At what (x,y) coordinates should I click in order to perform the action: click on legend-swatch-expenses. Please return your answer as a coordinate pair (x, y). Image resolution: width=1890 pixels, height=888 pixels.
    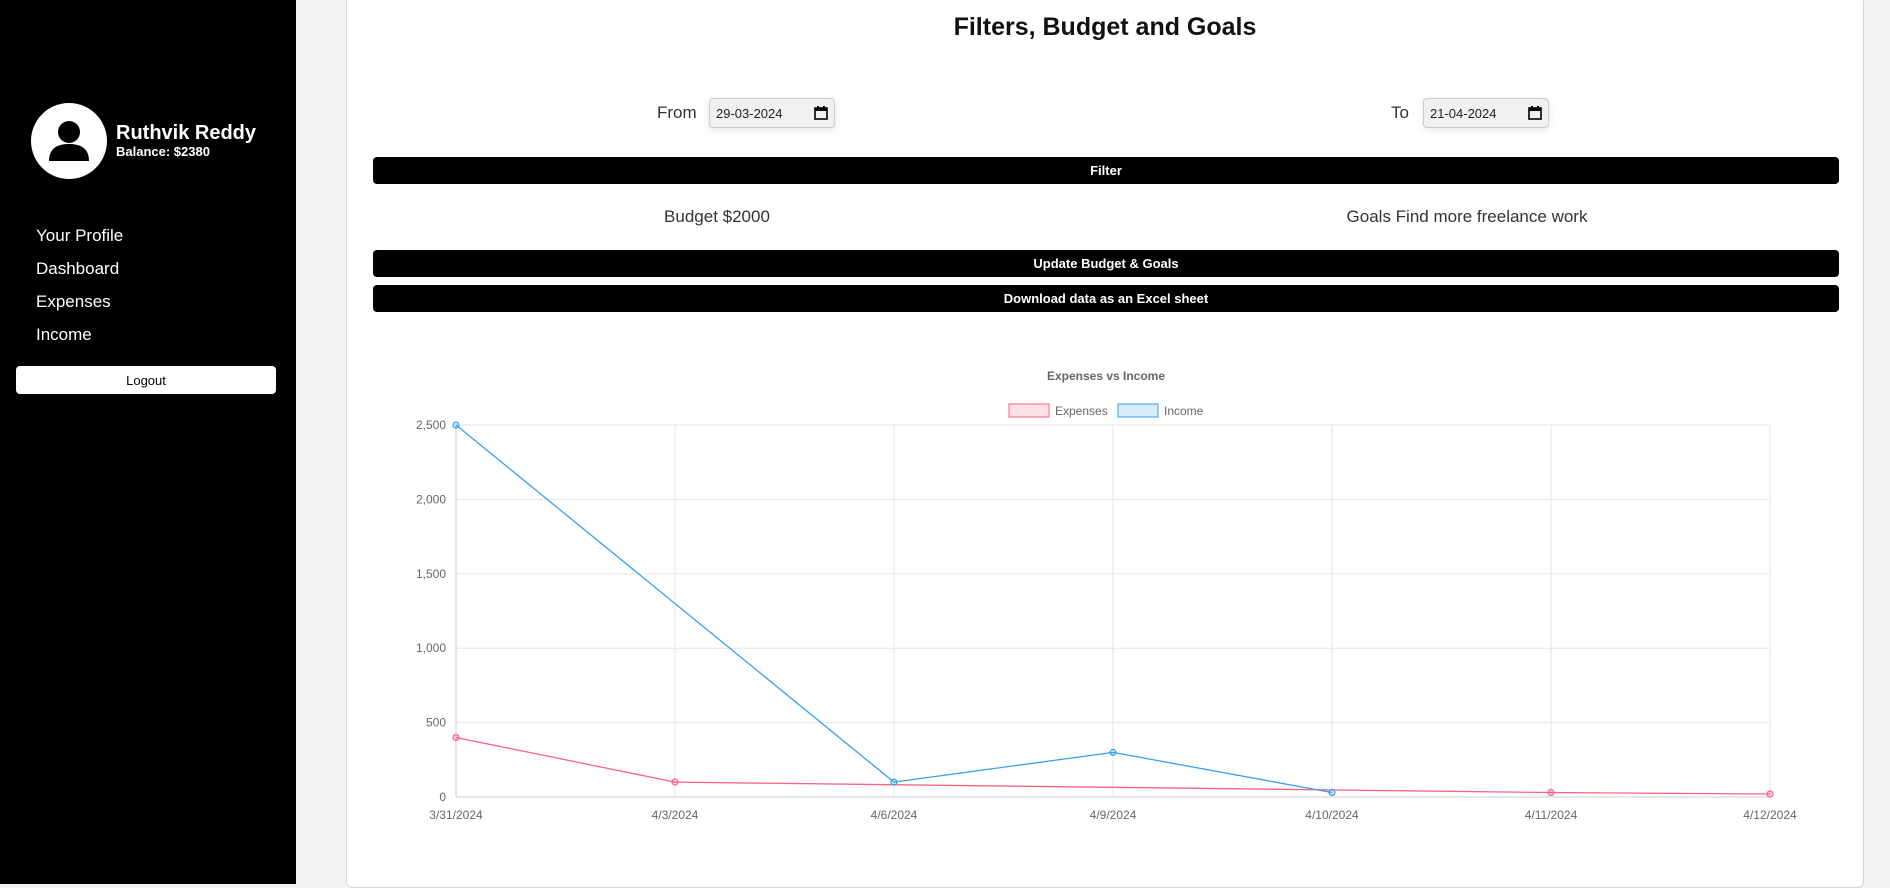
    Looking at the image, I should click on (1029, 410).